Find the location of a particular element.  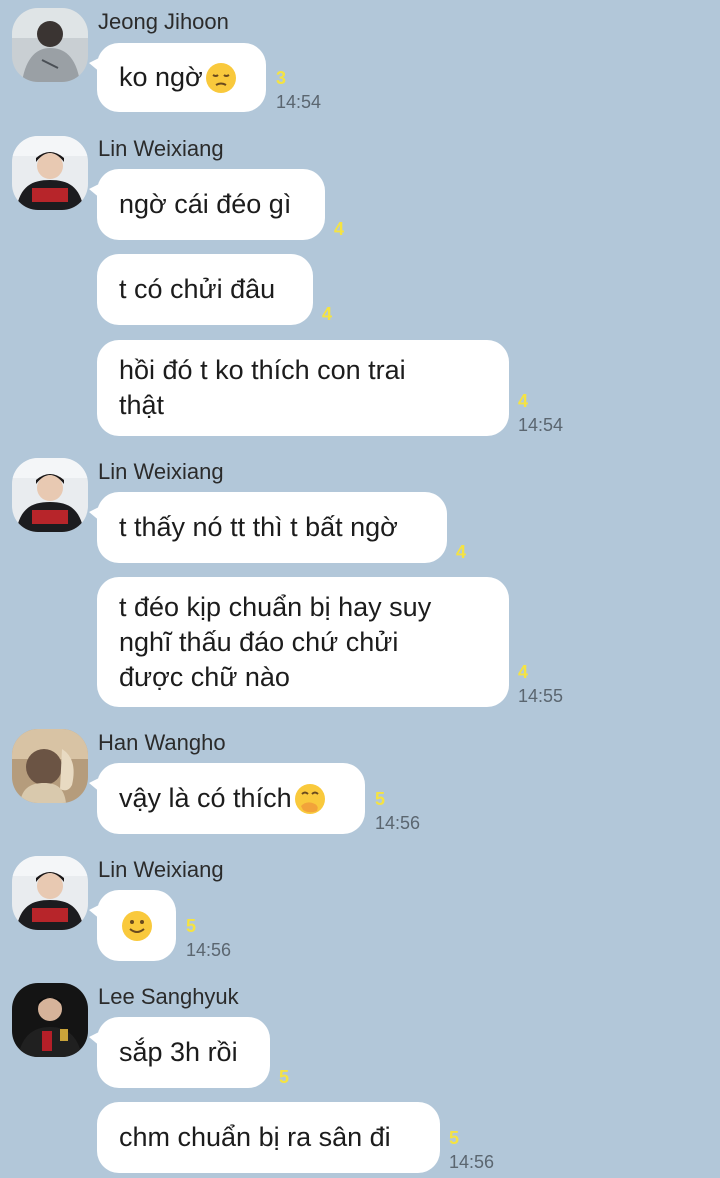

message-bubble is located at coordinates (132, 925).